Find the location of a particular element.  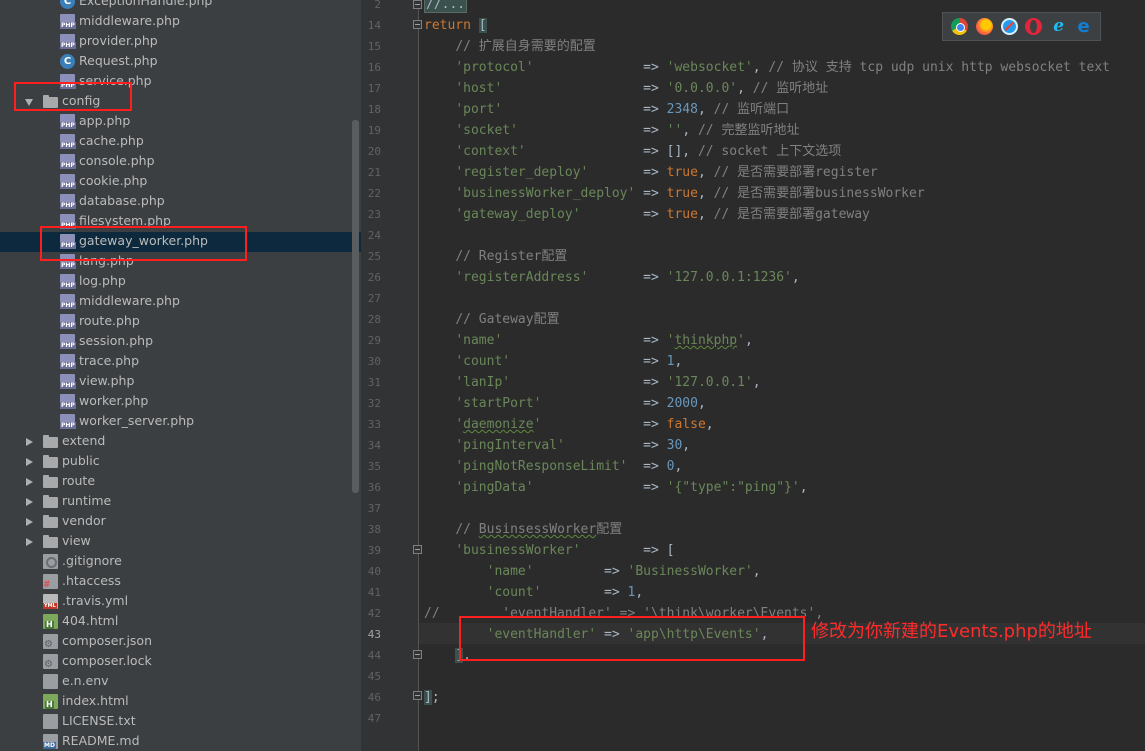

tree-file-item: 404.html is located at coordinates (180, 622).